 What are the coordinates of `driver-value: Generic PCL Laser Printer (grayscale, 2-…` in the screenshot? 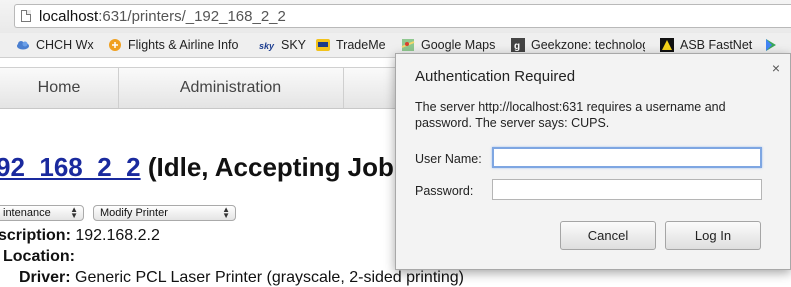 It's located at (269, 277).